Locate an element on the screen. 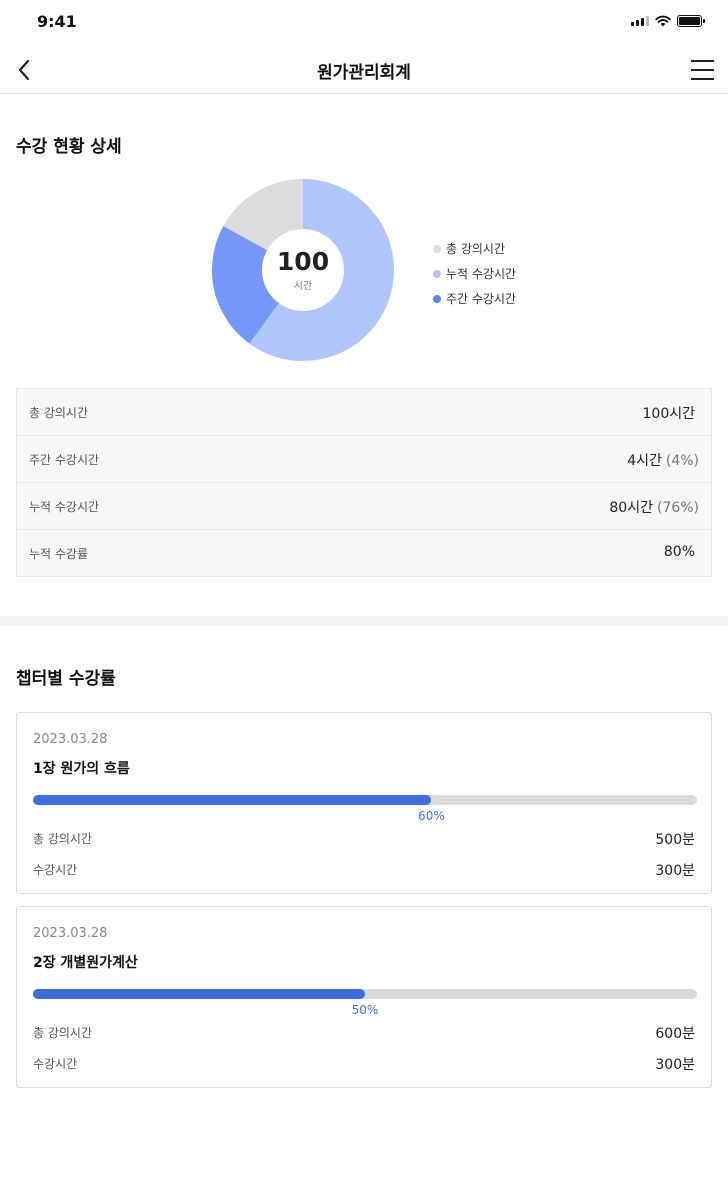 The image size is (728, 1200). chapter-progress-label: 60% is located at coordinates (431, 816).